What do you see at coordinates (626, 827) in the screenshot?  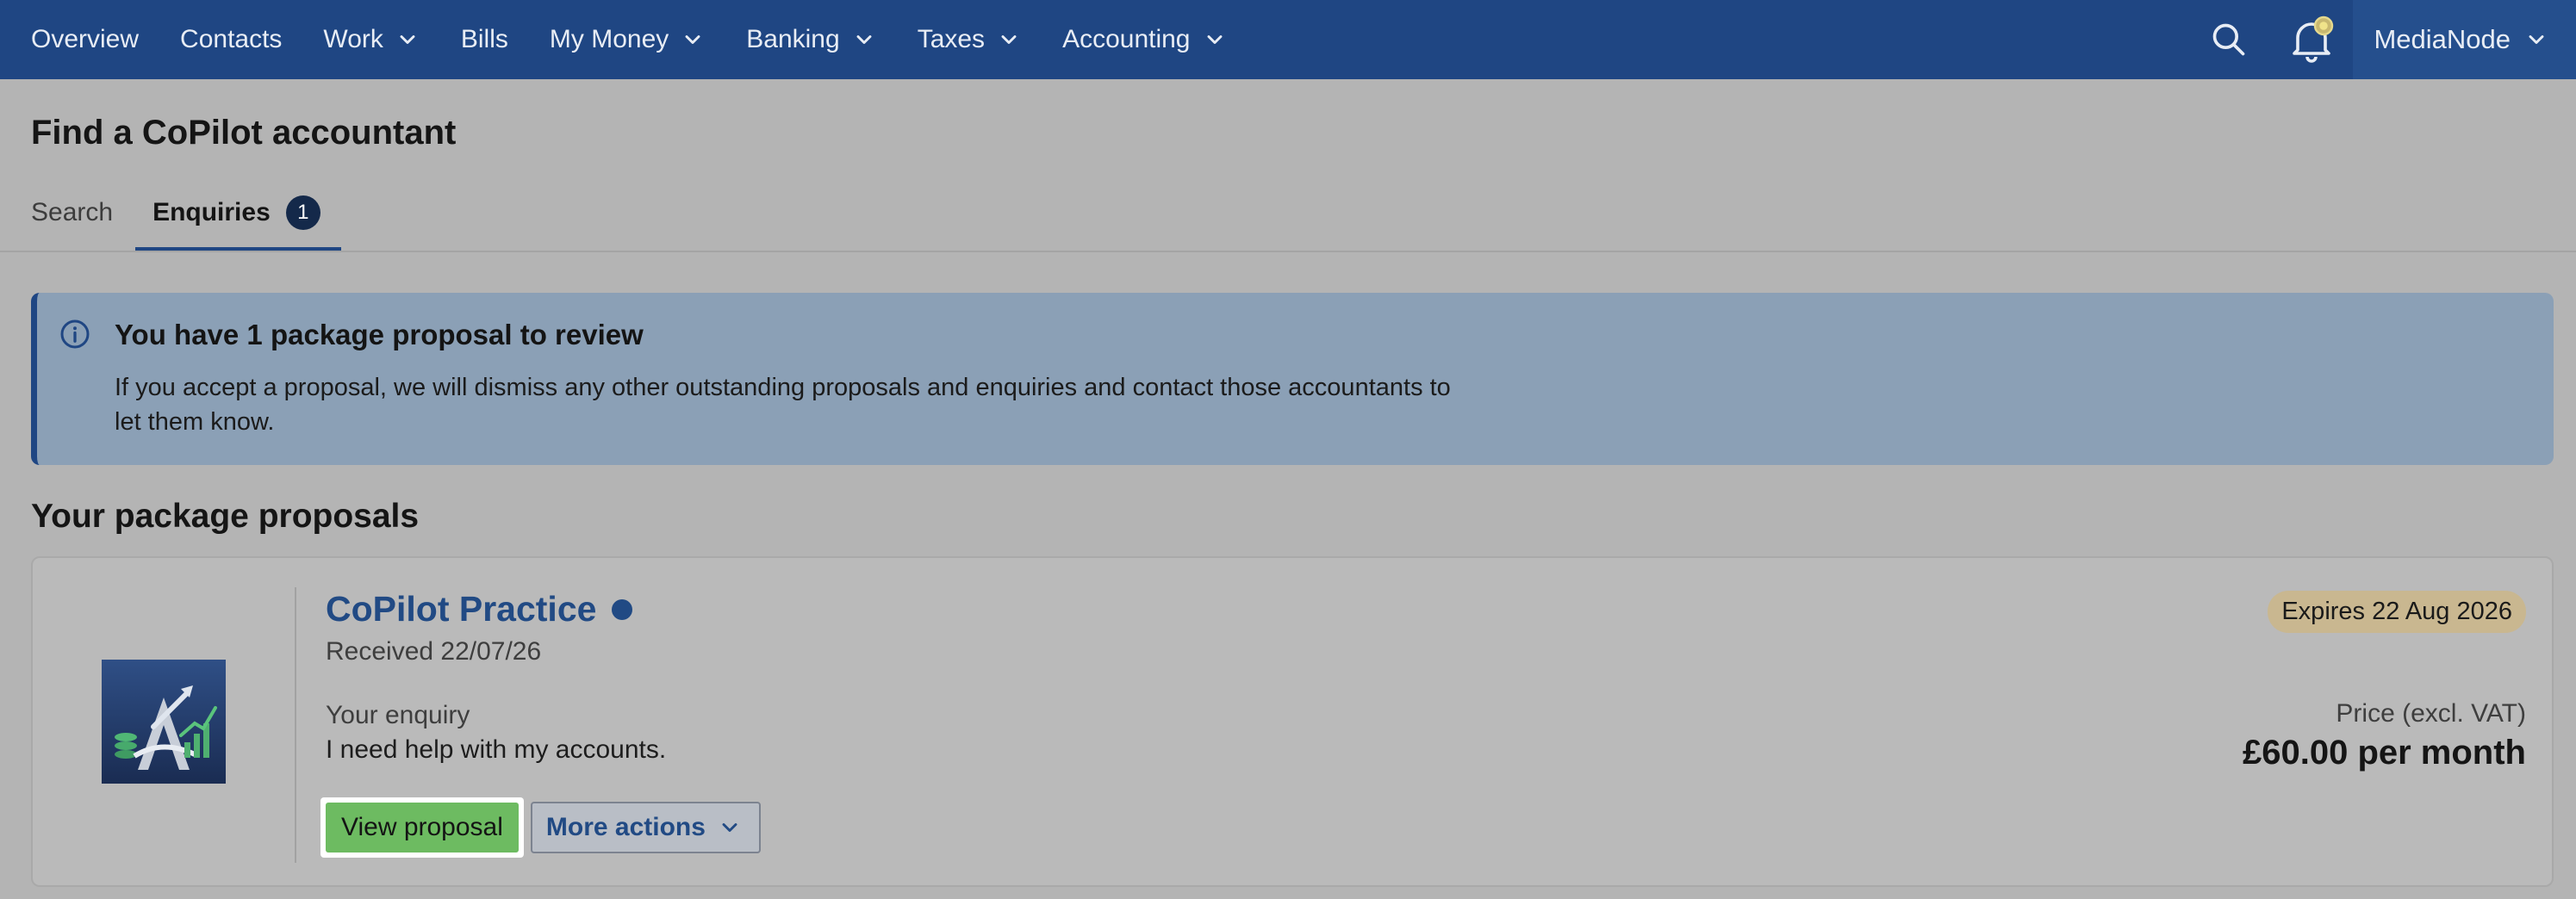 I see `more-actions-label: More actions` at bounding box center [626, 827].